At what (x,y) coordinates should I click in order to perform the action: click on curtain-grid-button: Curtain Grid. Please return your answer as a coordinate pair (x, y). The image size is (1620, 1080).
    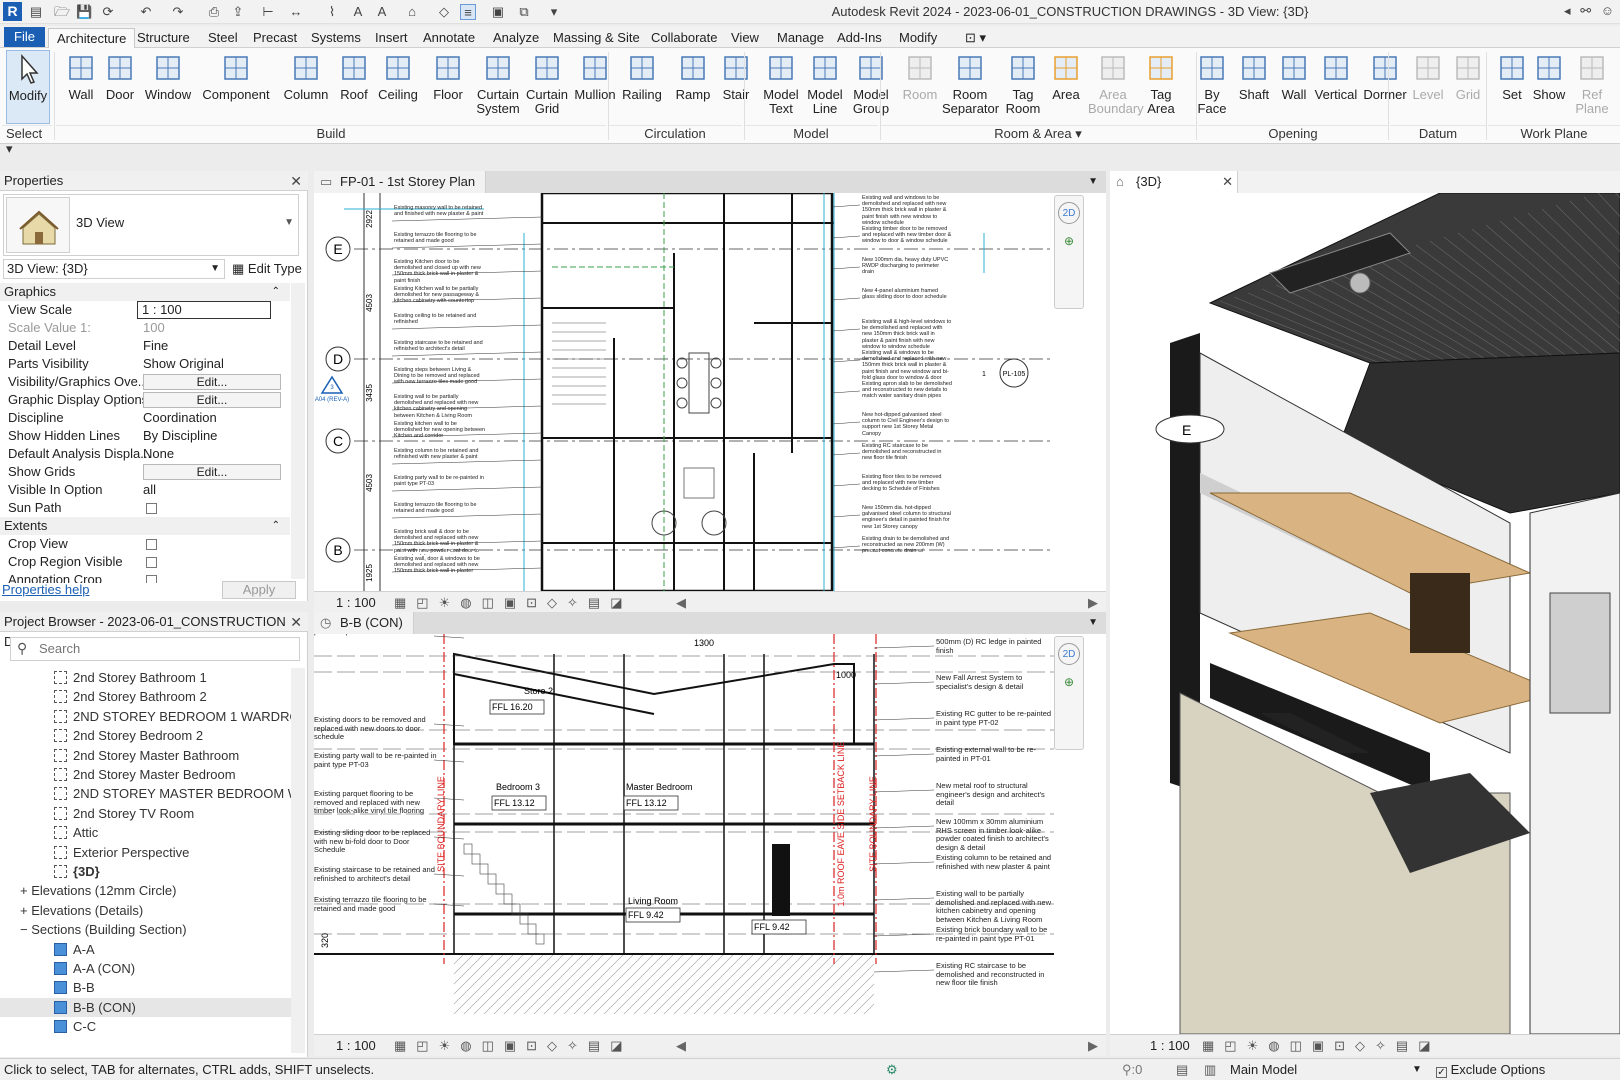
    Looking at the image, I should click on (547, 87).